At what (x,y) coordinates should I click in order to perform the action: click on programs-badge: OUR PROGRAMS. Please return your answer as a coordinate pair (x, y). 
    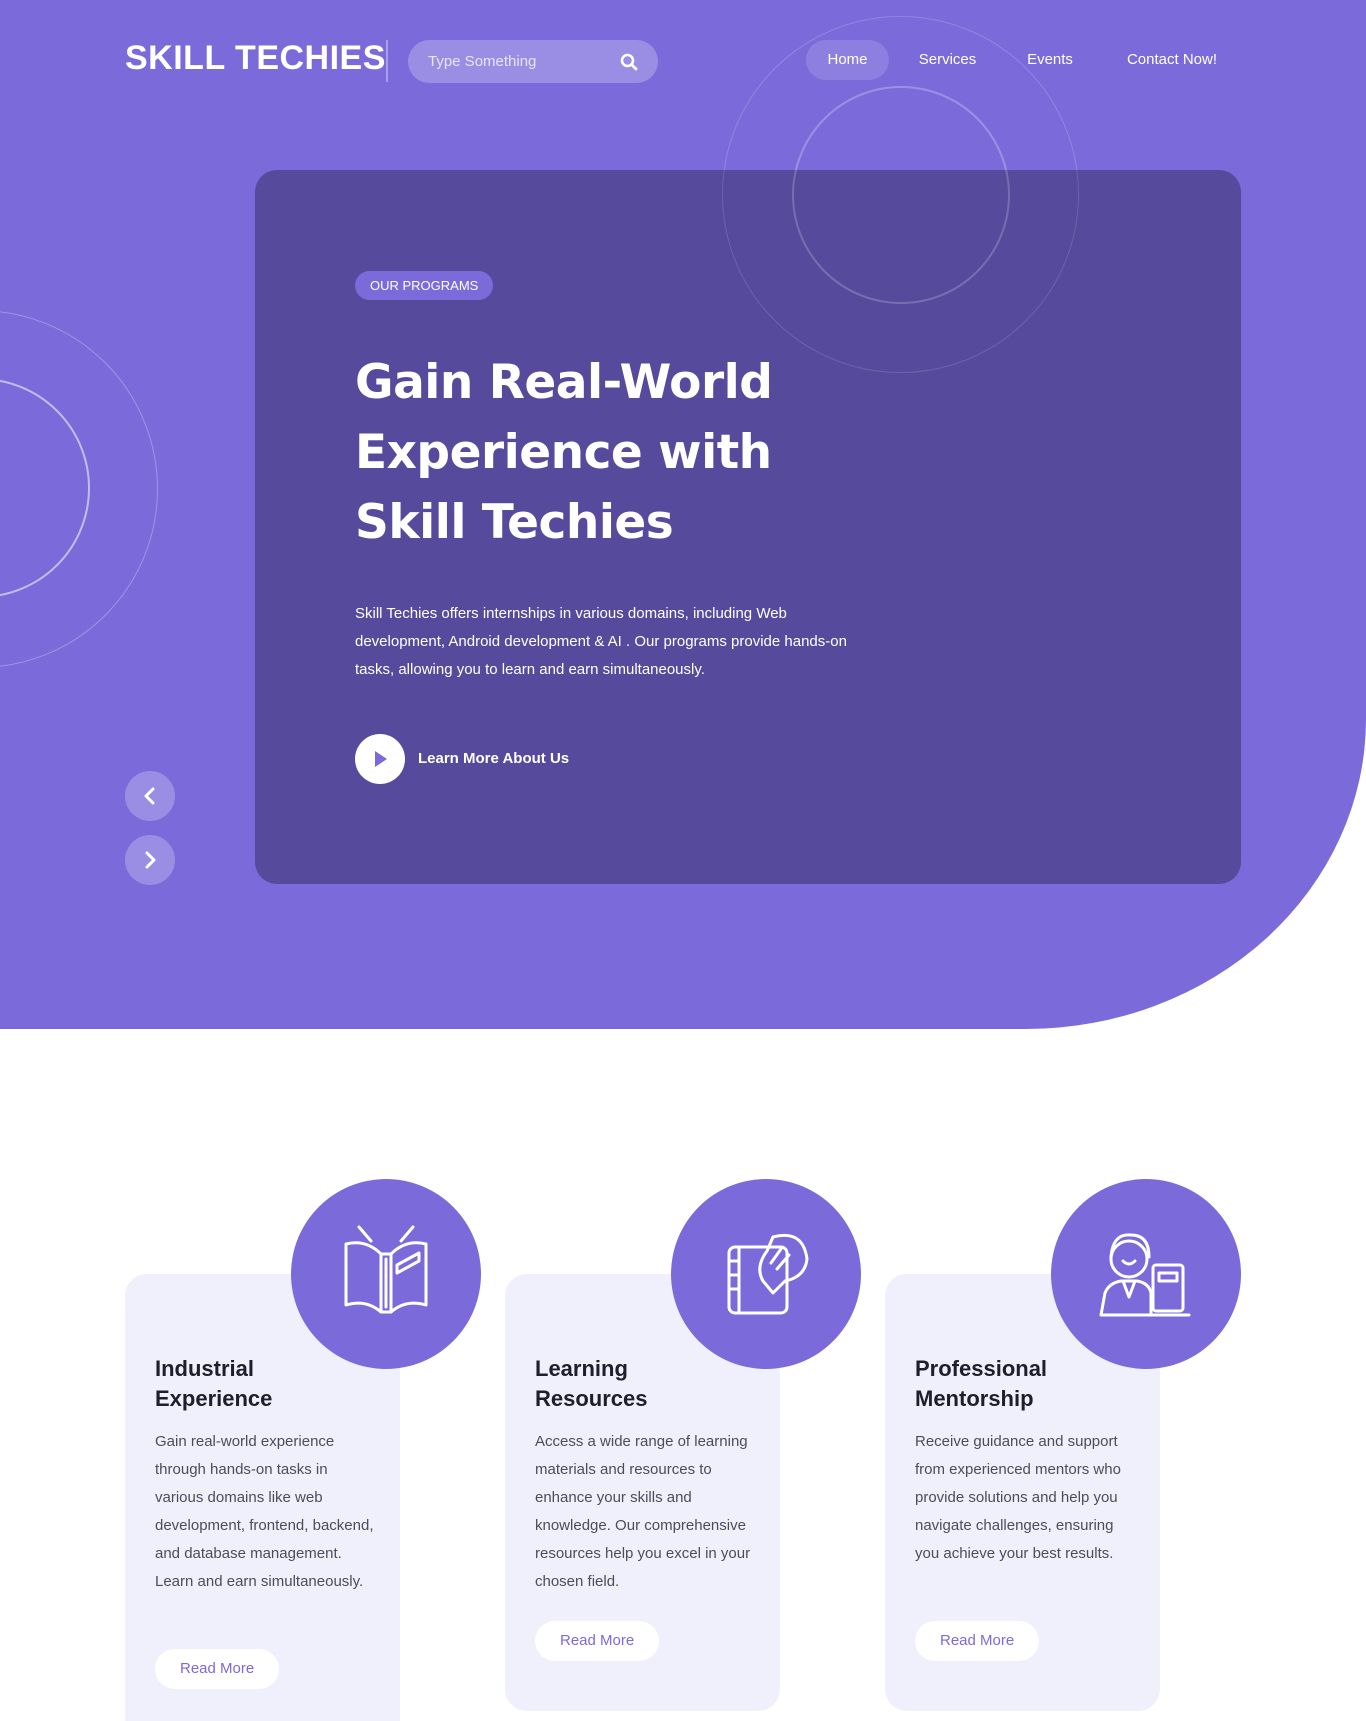
    Looking at the image, I should click on (424, 285).